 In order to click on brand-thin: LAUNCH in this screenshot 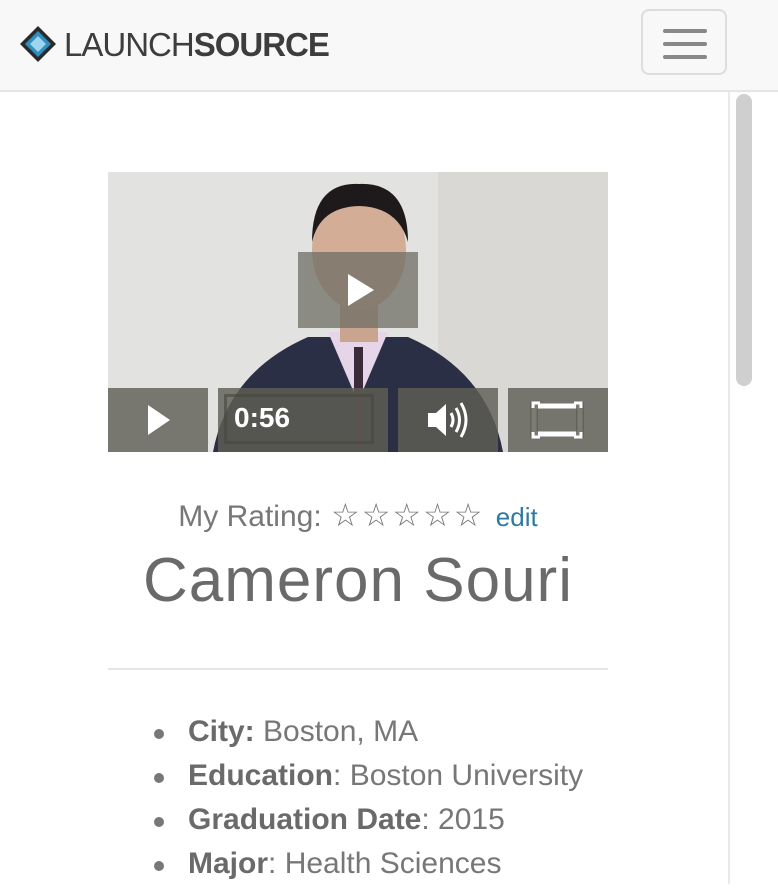, I will do `click(129, 44)`.